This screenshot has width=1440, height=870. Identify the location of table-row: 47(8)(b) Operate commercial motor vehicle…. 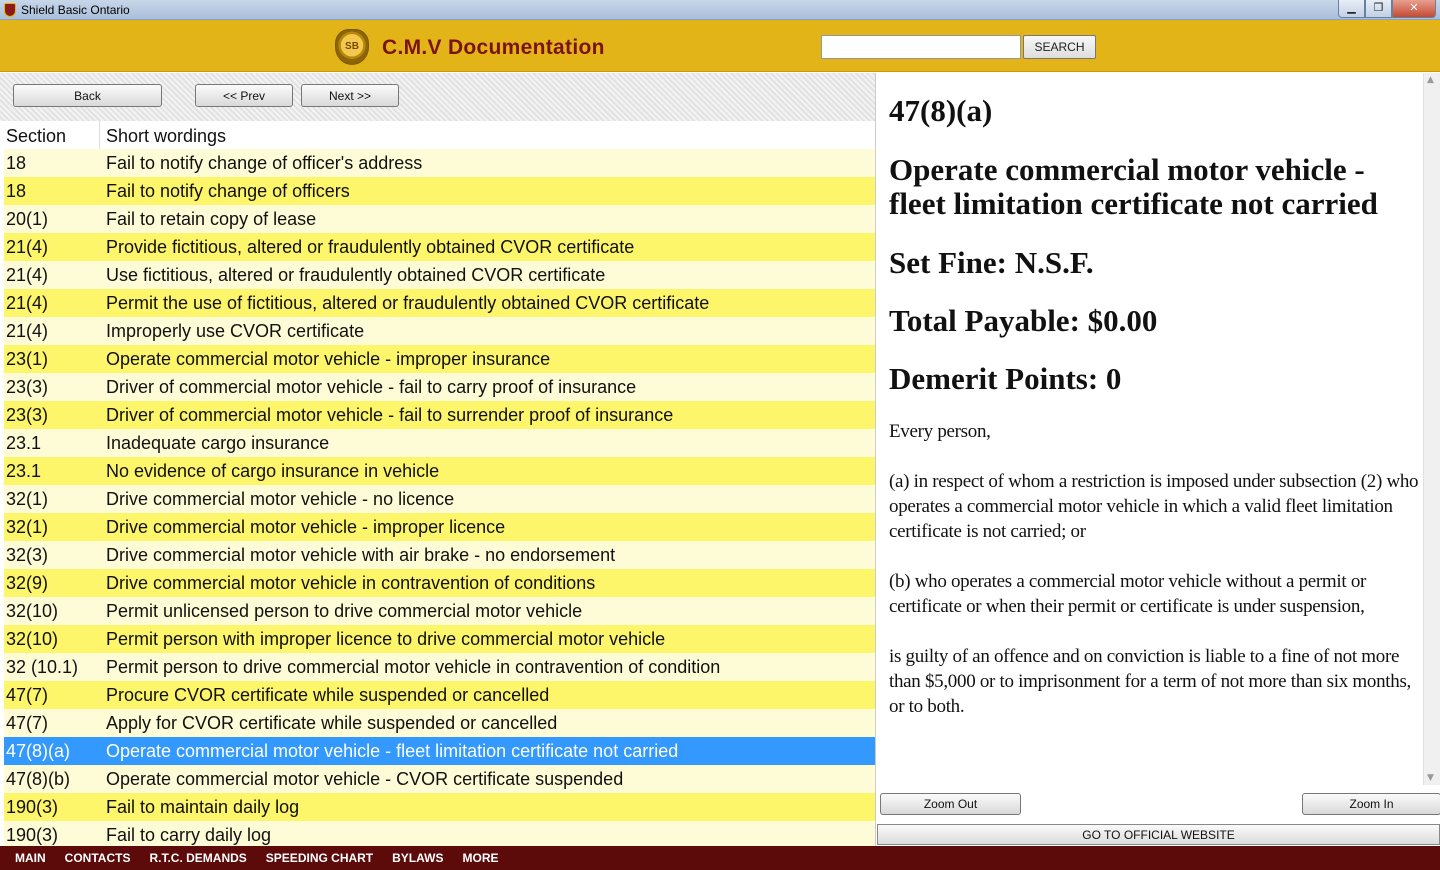
(439, 779).